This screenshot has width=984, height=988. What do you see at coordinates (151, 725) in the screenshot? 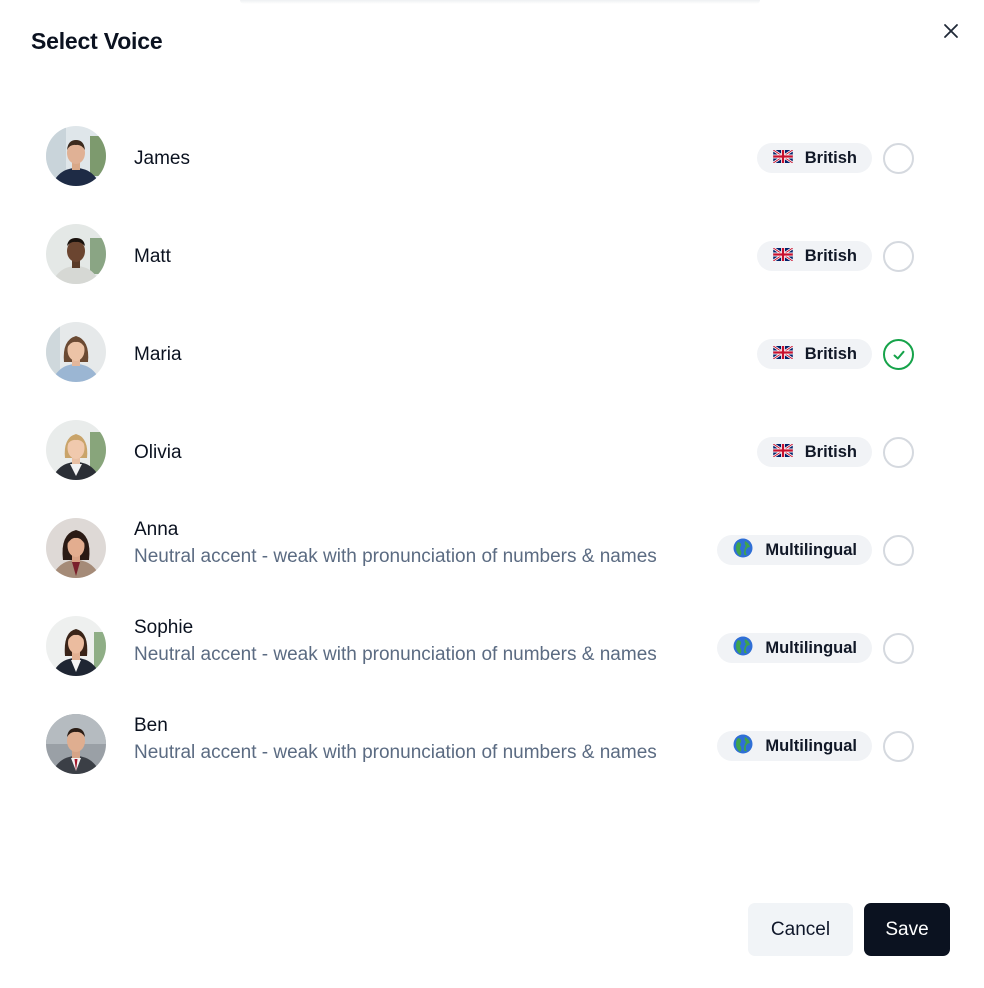
I see `voice-name: Ben` at bounding box center [151, 725].